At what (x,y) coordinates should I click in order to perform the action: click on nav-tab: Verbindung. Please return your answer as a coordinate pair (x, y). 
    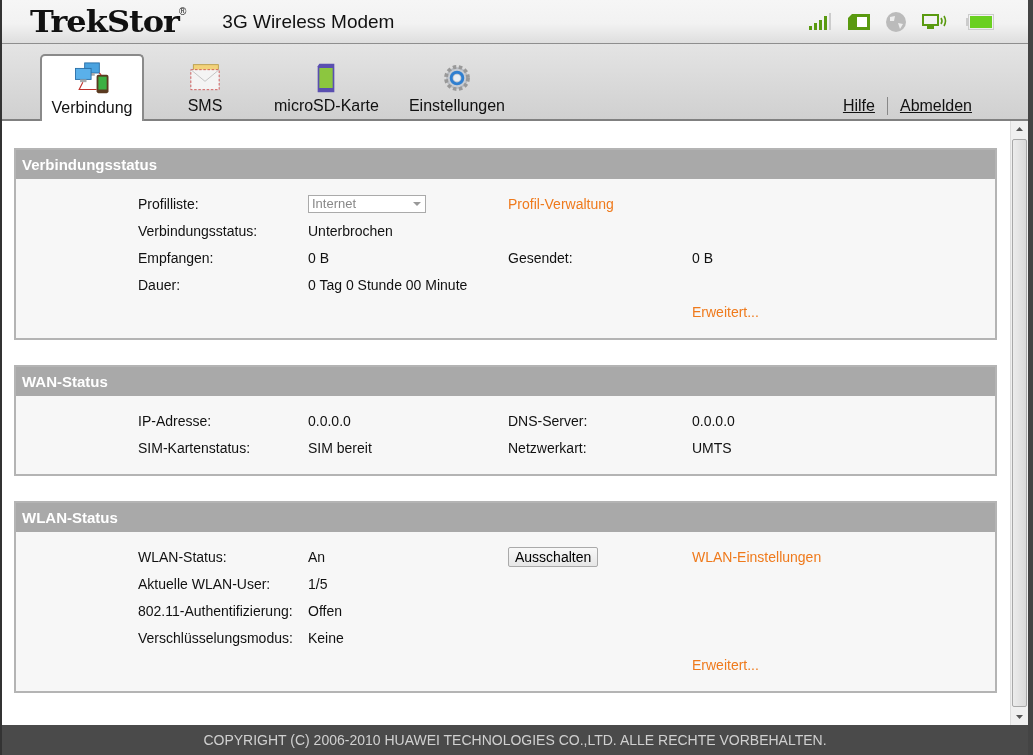
    Looking at the image, I should click on (92, 87).